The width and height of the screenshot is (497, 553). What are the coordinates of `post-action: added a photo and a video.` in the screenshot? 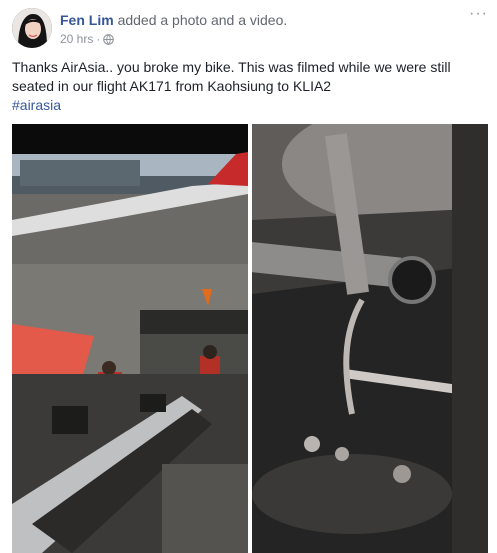 It's located at (202, 20).